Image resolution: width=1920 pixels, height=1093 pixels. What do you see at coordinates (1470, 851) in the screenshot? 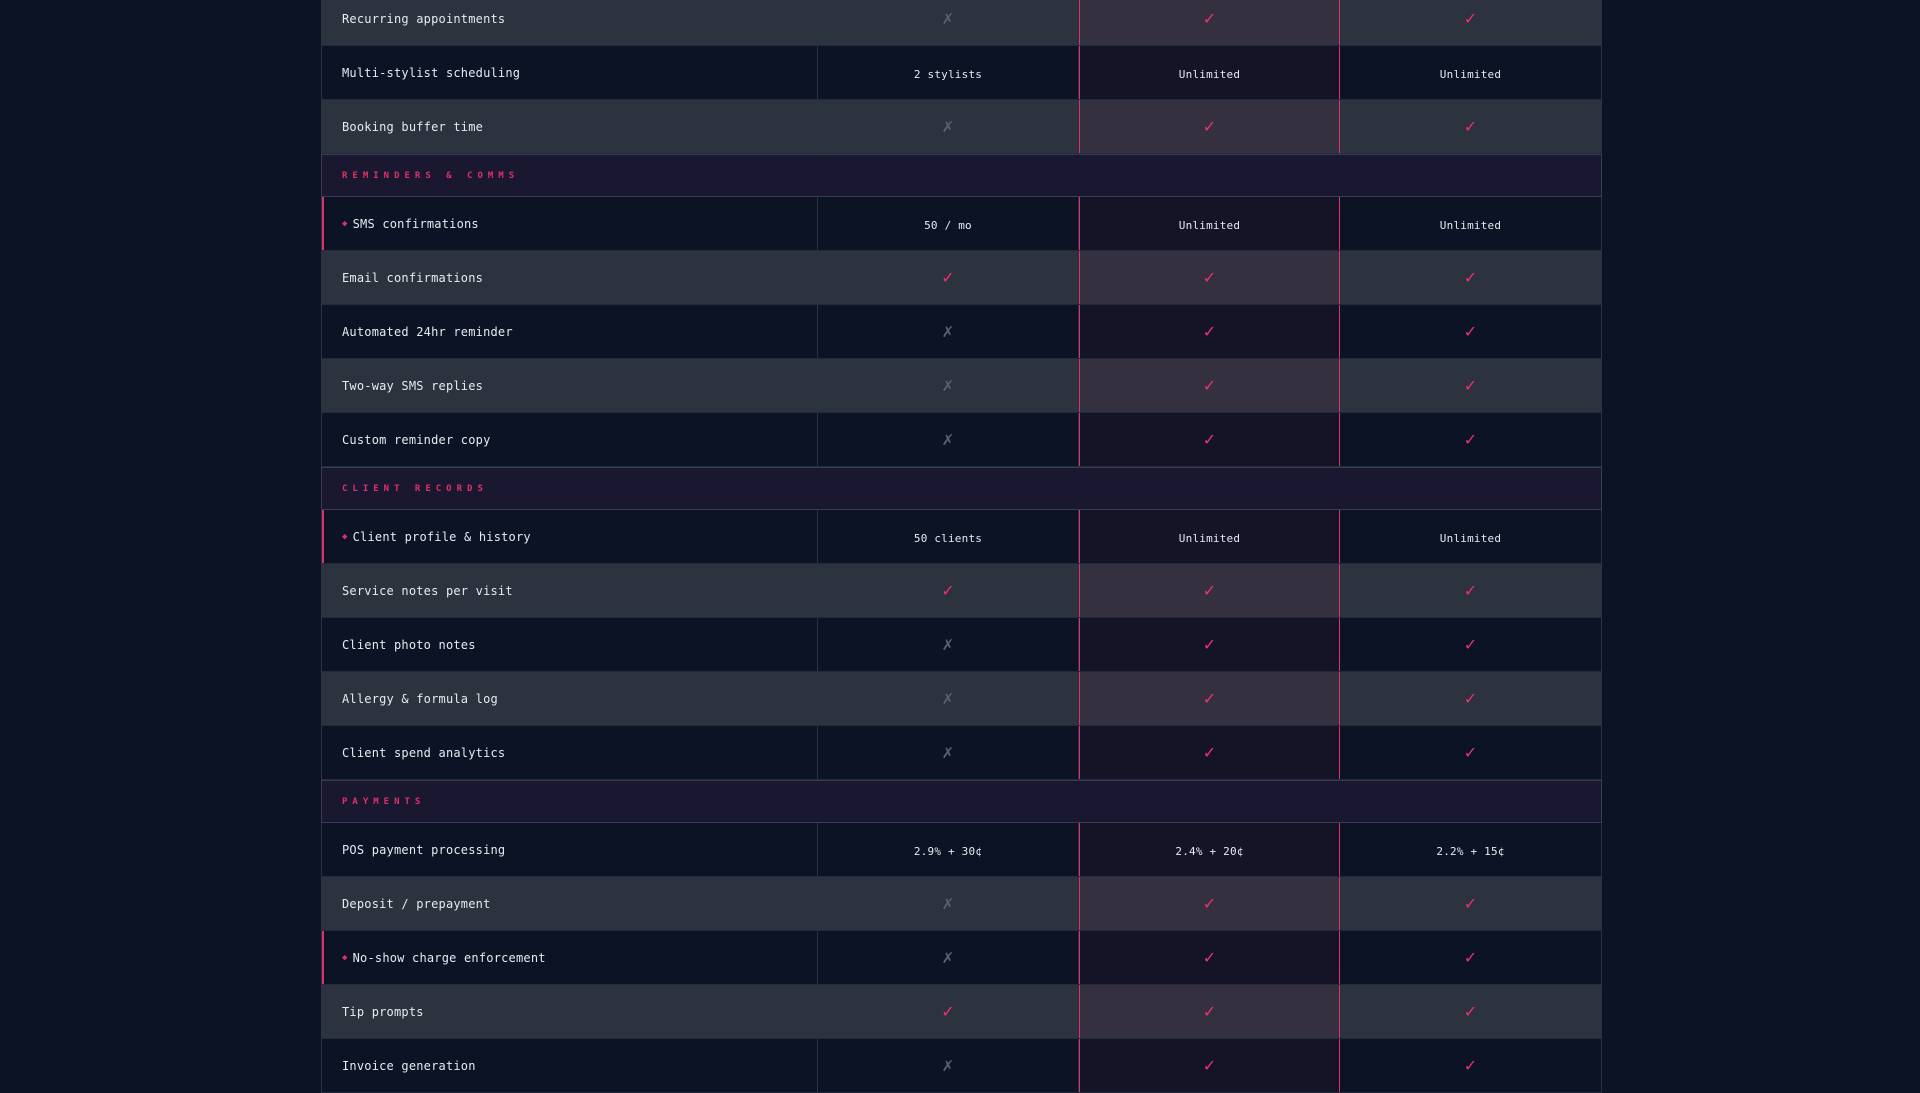
I see `plan-value: 2.2% + 15¢` at bounding box center [1470, 851].